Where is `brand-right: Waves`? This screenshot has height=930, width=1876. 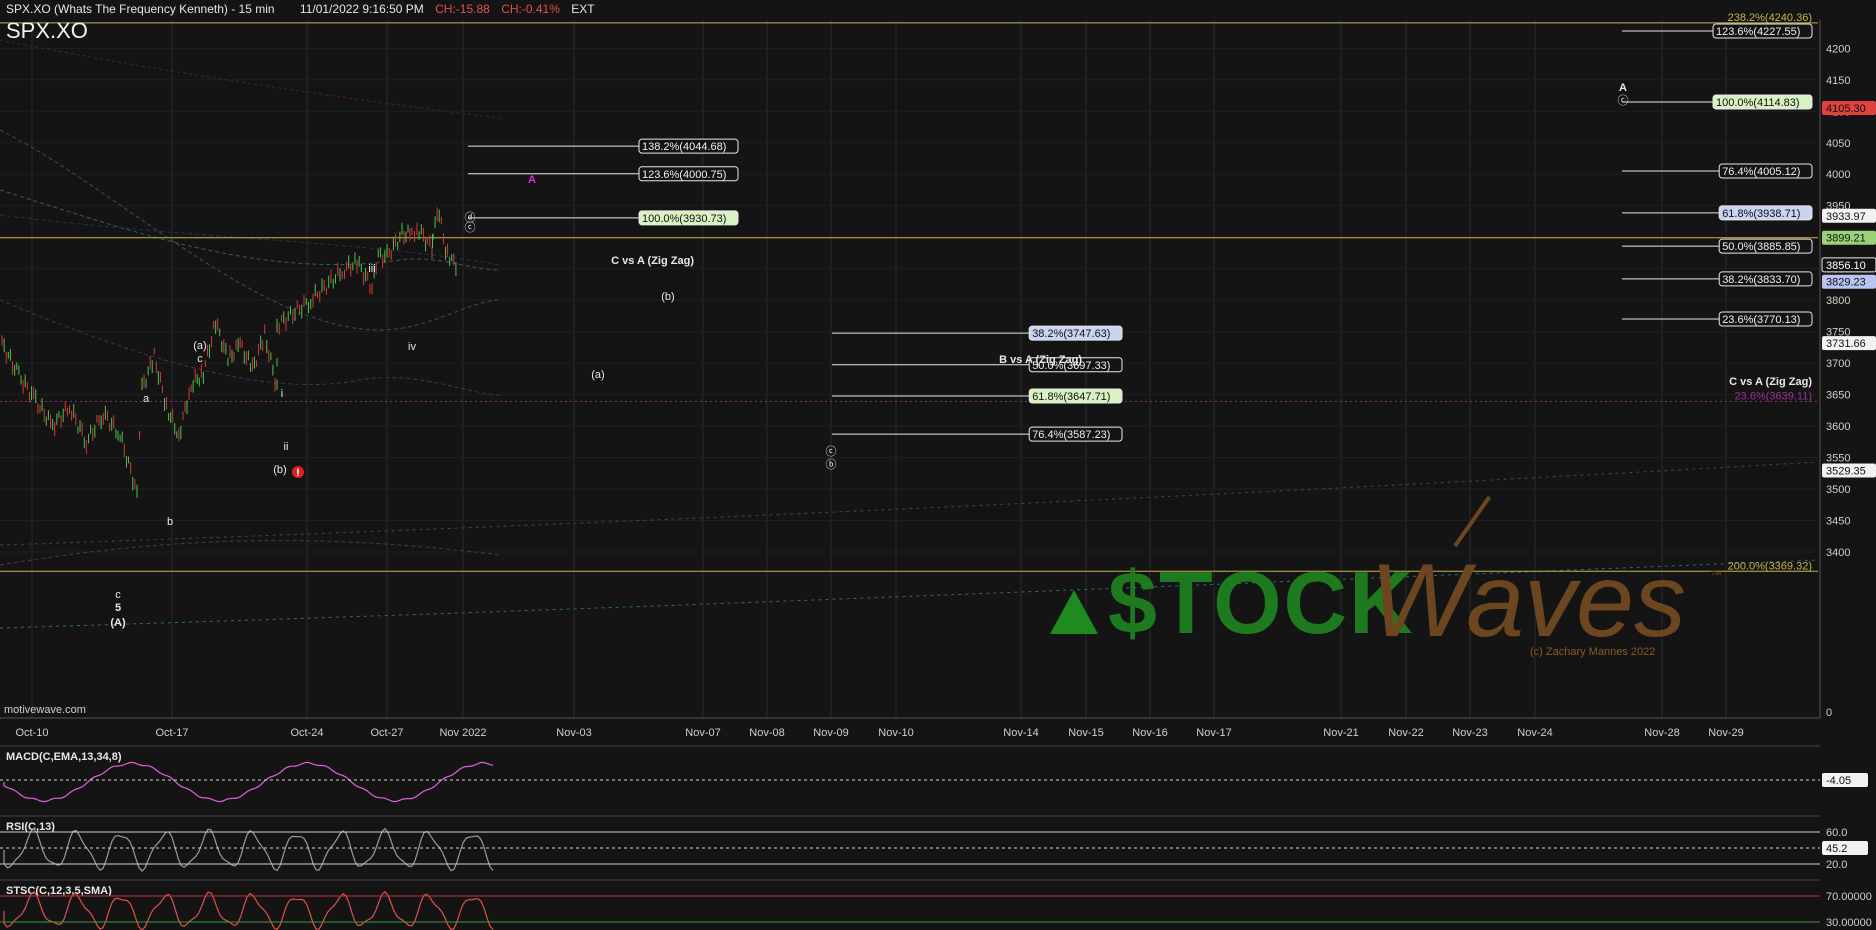 brand-right: Waves is located at coordinates (1528, 601).